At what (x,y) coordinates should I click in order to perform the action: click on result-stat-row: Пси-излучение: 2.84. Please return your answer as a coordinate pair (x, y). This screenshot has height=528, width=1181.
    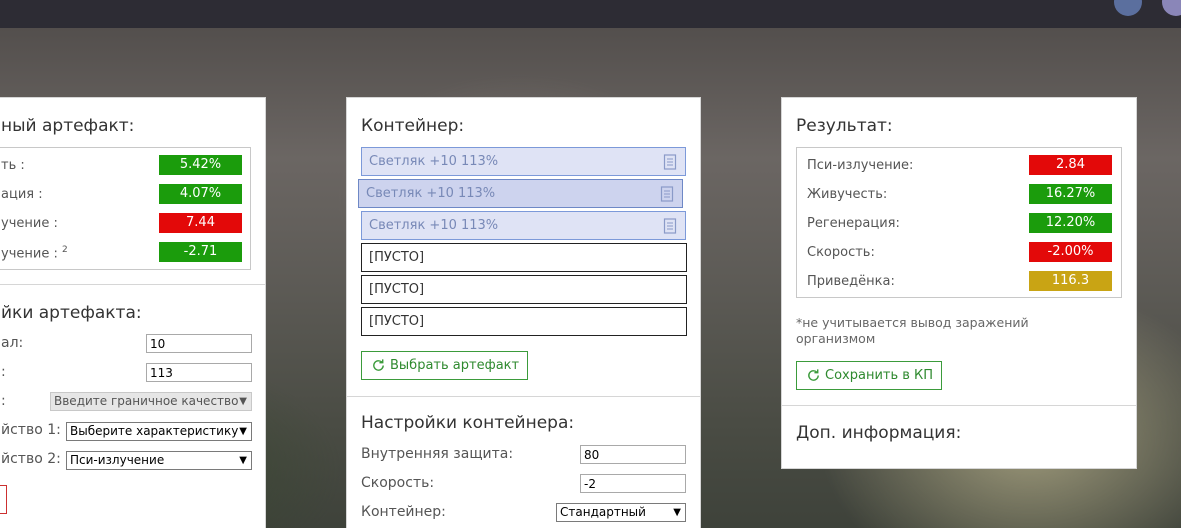
    Looking at the image, I should click on (959, 165).